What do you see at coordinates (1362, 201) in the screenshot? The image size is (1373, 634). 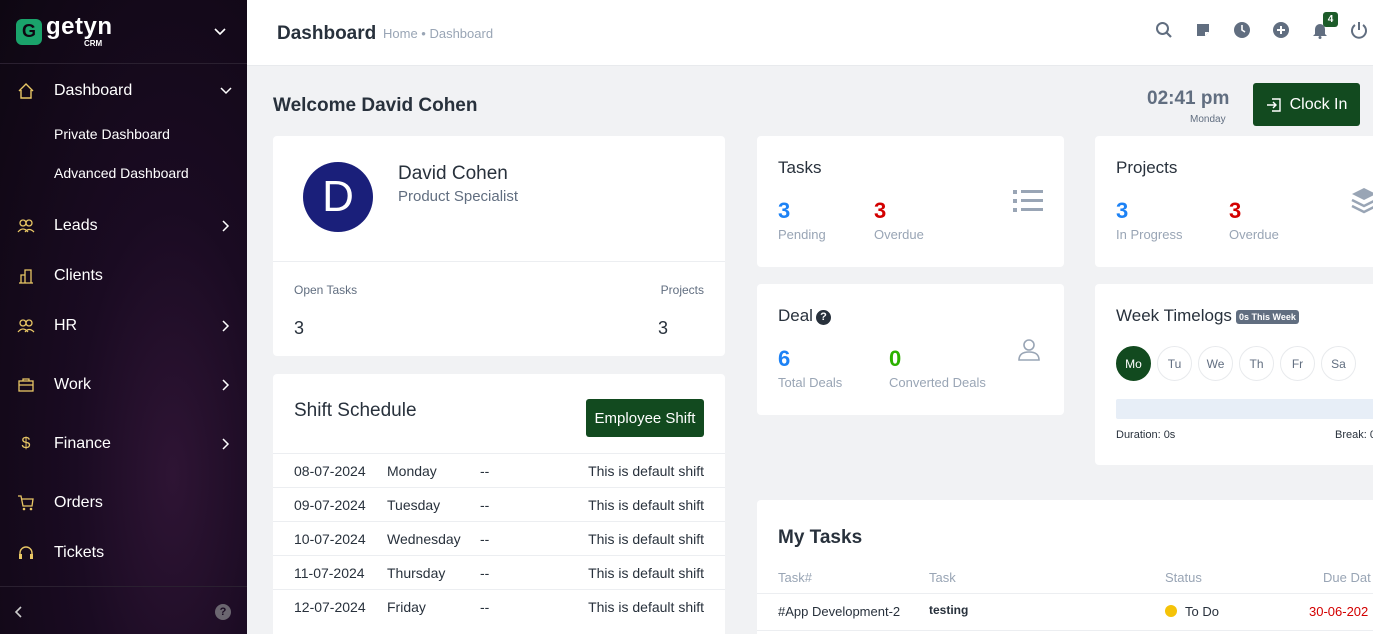 I see `layers-icon` at bounding box center [1362, 201].